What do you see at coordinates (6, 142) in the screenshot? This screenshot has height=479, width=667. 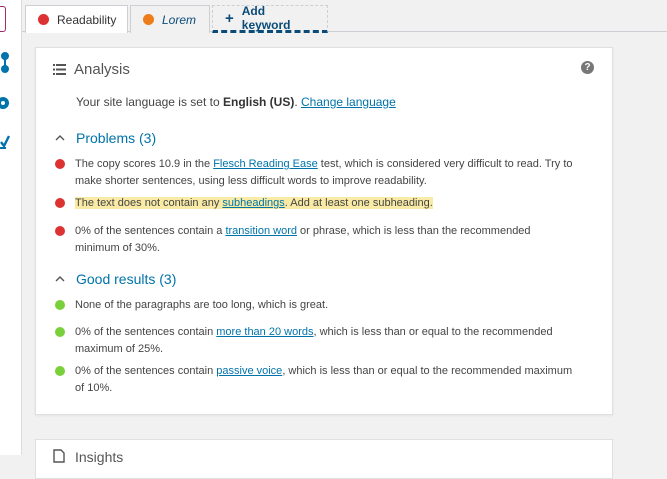 I see `checklist-icon` at bounding box center [6, 142].